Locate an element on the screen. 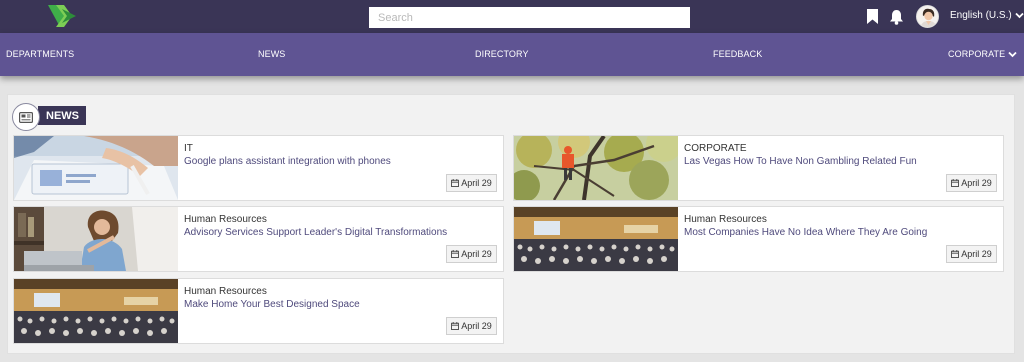 Image resolution: width=1024 pixels, height=362 pixels. news-heading: NEWS is located at coordinates (62, 115).